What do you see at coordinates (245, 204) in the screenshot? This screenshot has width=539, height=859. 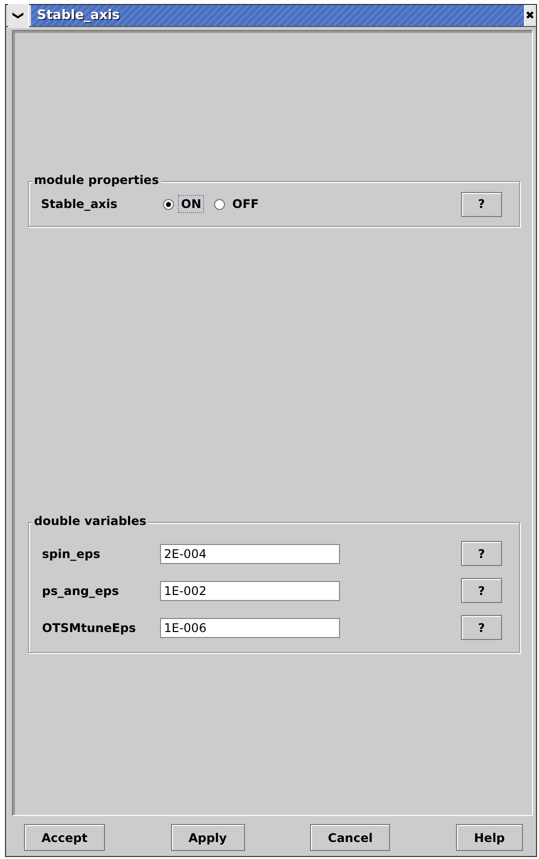 I see `option-label: OFF` at bounding box center [245, 204].